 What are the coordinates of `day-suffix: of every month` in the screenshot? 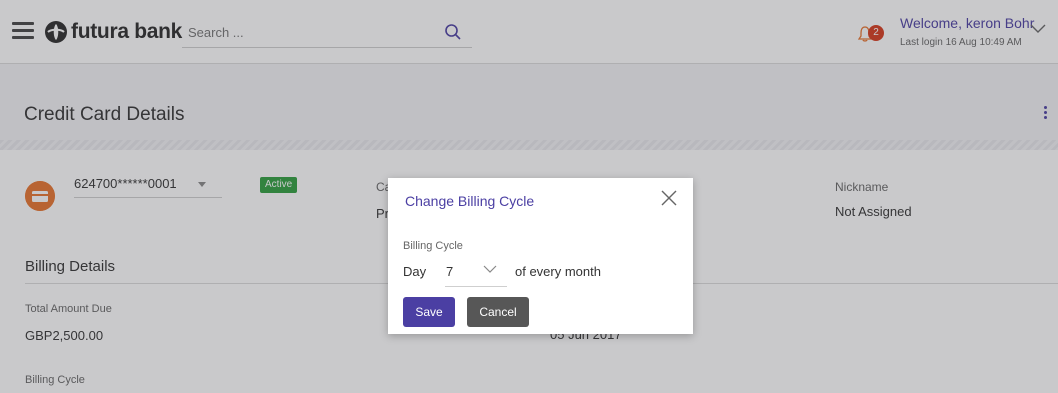 It's located at (558, 271).